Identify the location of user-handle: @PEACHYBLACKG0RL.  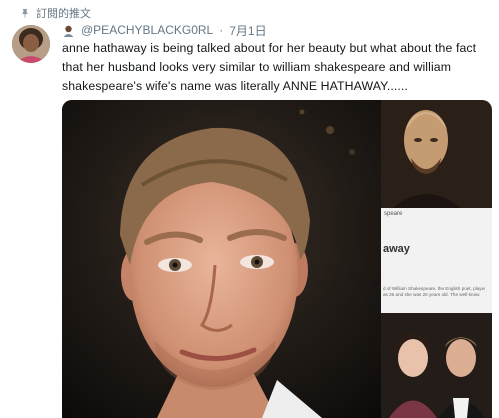
(147, 30).